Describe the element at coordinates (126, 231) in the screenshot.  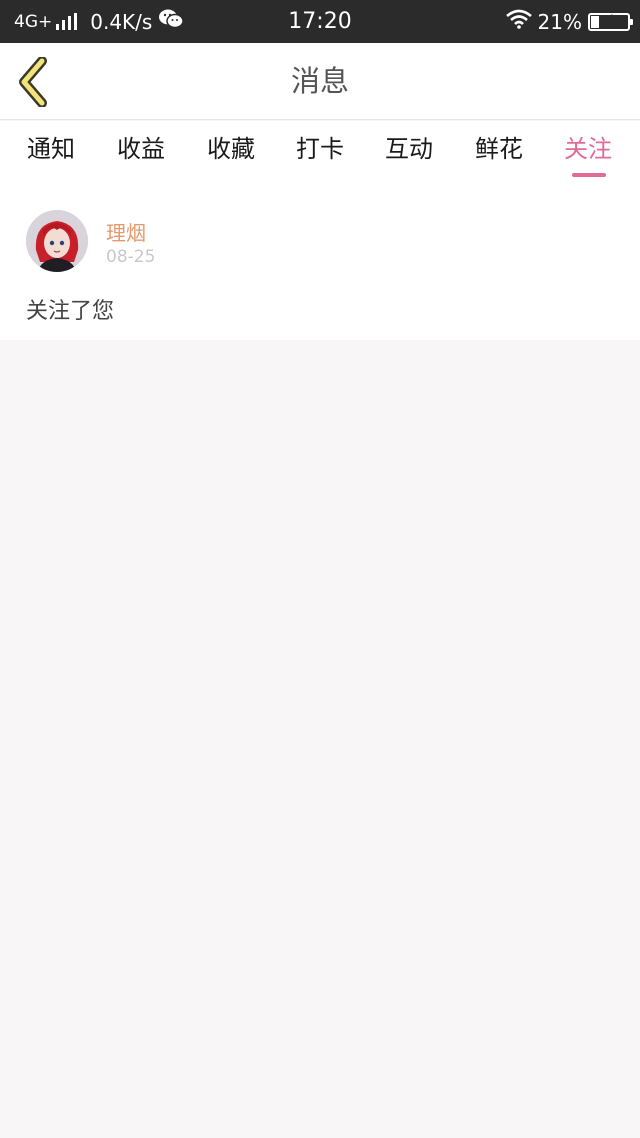
I see `username: 理烟` at that location.